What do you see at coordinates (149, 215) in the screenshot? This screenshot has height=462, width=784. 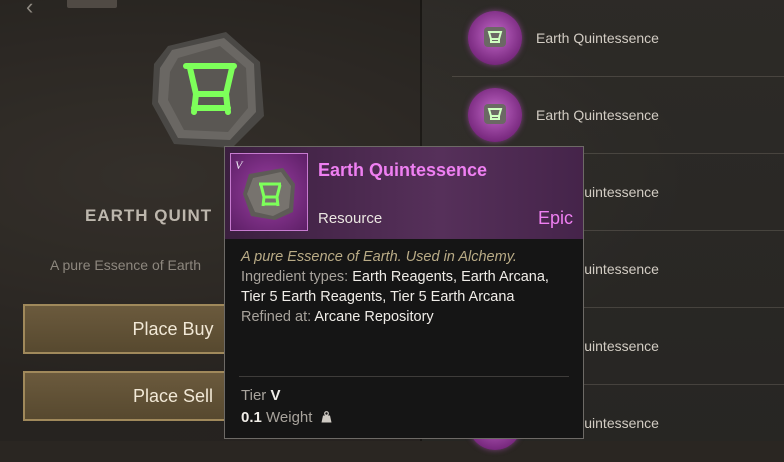 I see `item-title: EARTH QUINT` at bounding box center [149, 215].